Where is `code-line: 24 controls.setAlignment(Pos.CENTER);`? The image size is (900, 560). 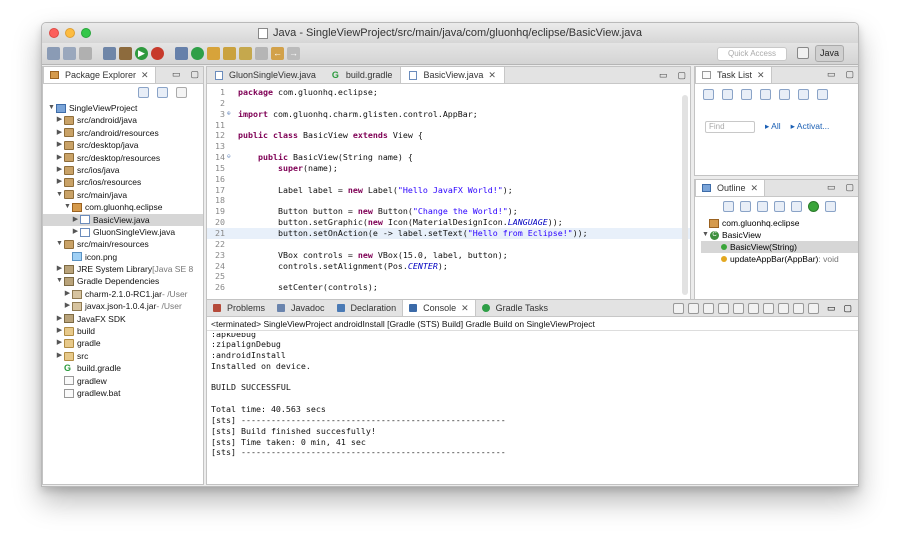
code-line: 24 controls.setAlignment(Pos.CENTER); is located at coordinates (448, 266).